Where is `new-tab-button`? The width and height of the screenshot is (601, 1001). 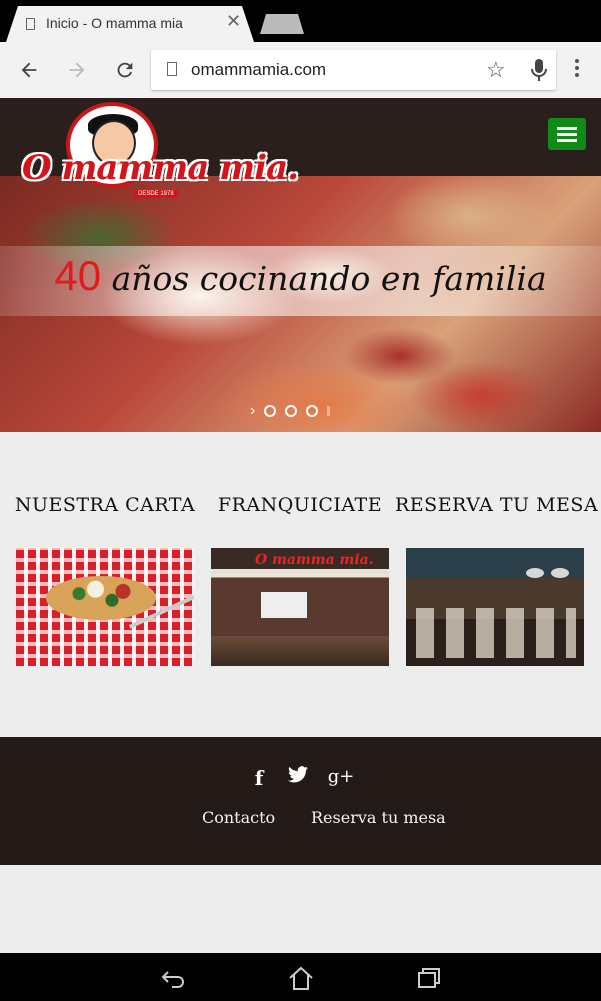
new-tab-button is located at coordinates (282, 24).